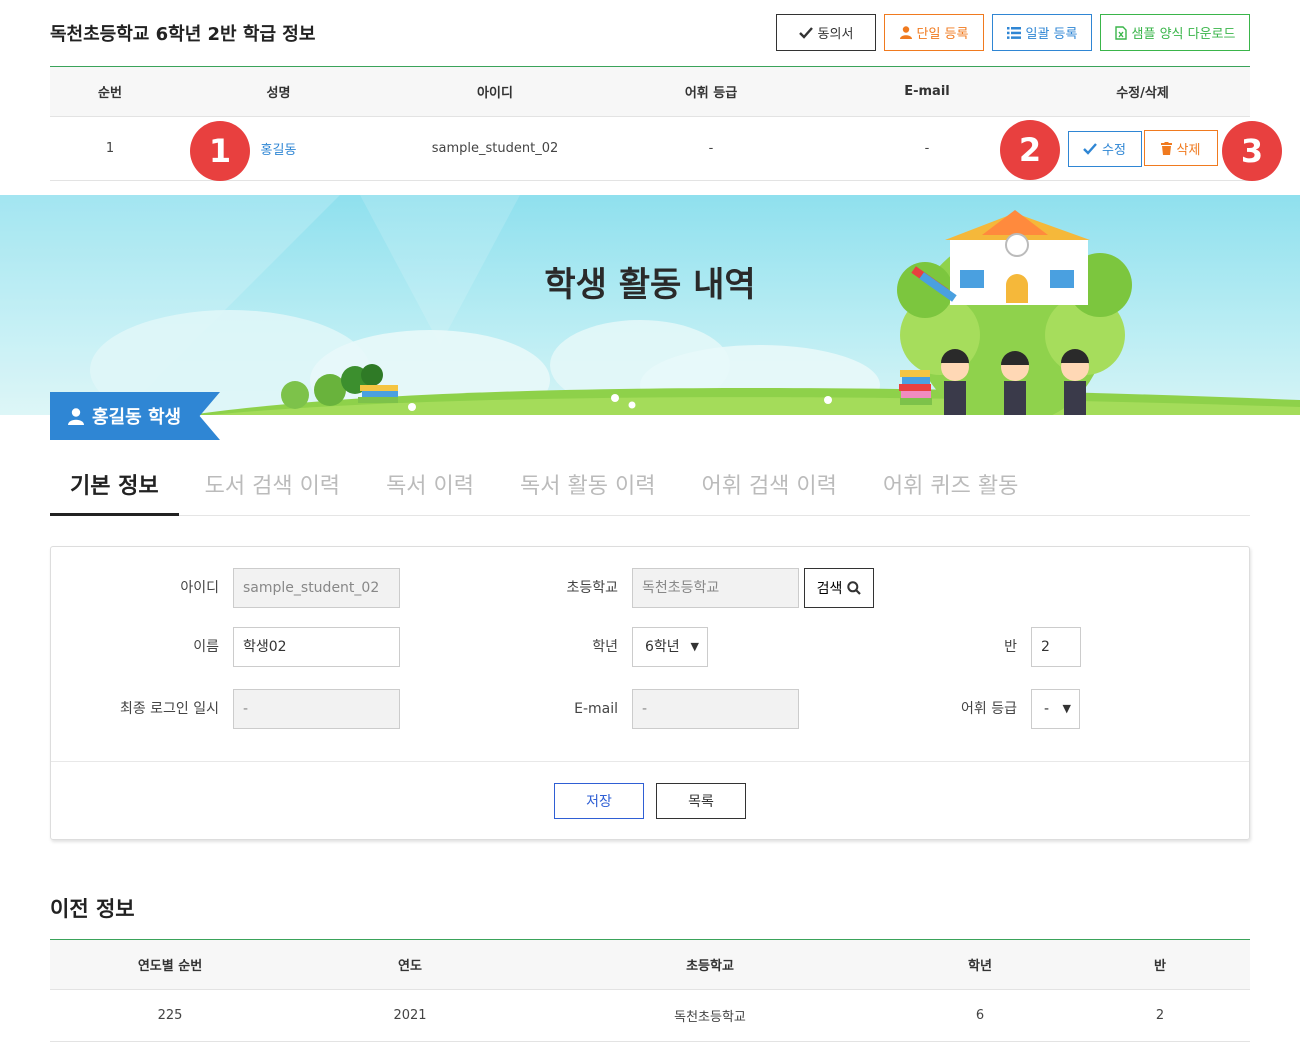 This screenshot has height=1060, width=1300. Describe the element at coordinates (1120, 32) in the screenshot. I see `excel-file-icon` at that location.